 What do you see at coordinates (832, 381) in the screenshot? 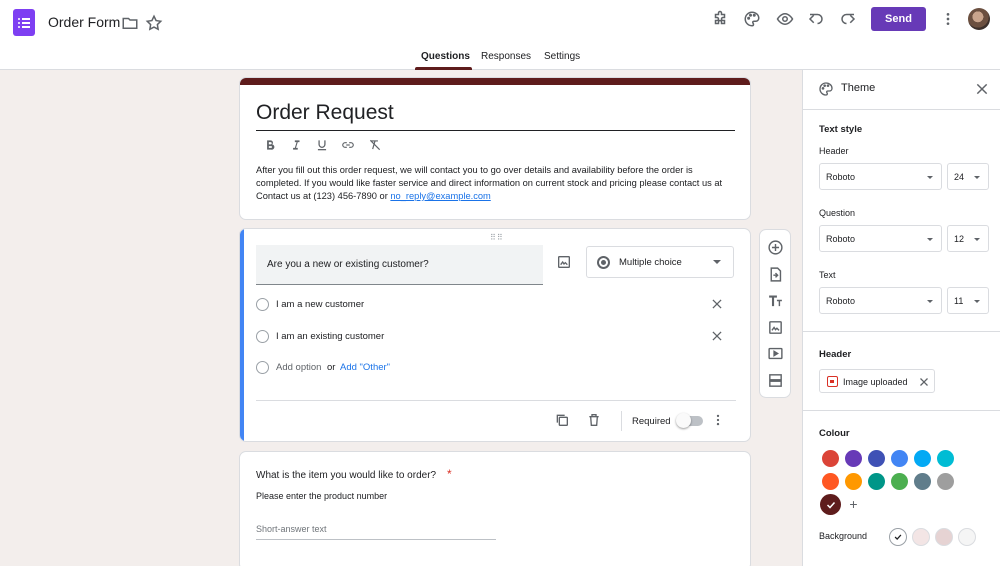
I see `image-icon` at bounding box center [832, 381].